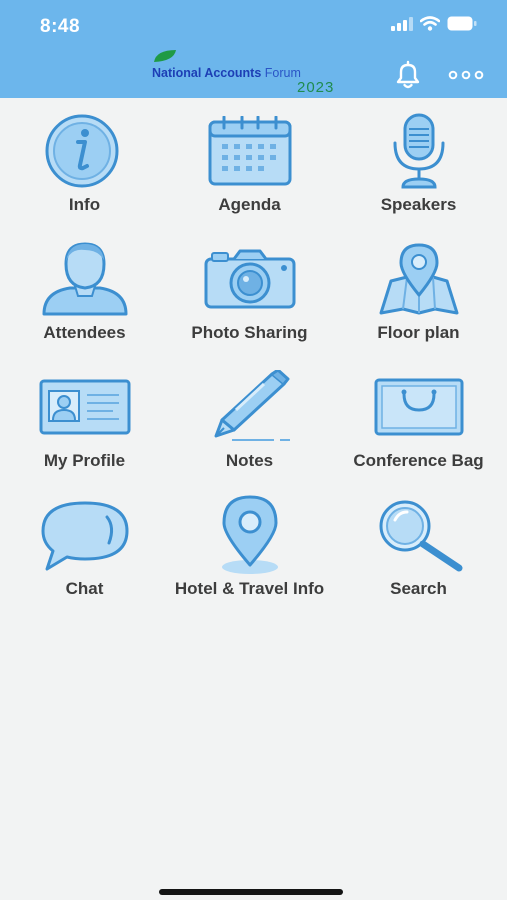  Describe the element at coordinates (249, 534) in the screenshot. I see `location-pin-icon` at that location.